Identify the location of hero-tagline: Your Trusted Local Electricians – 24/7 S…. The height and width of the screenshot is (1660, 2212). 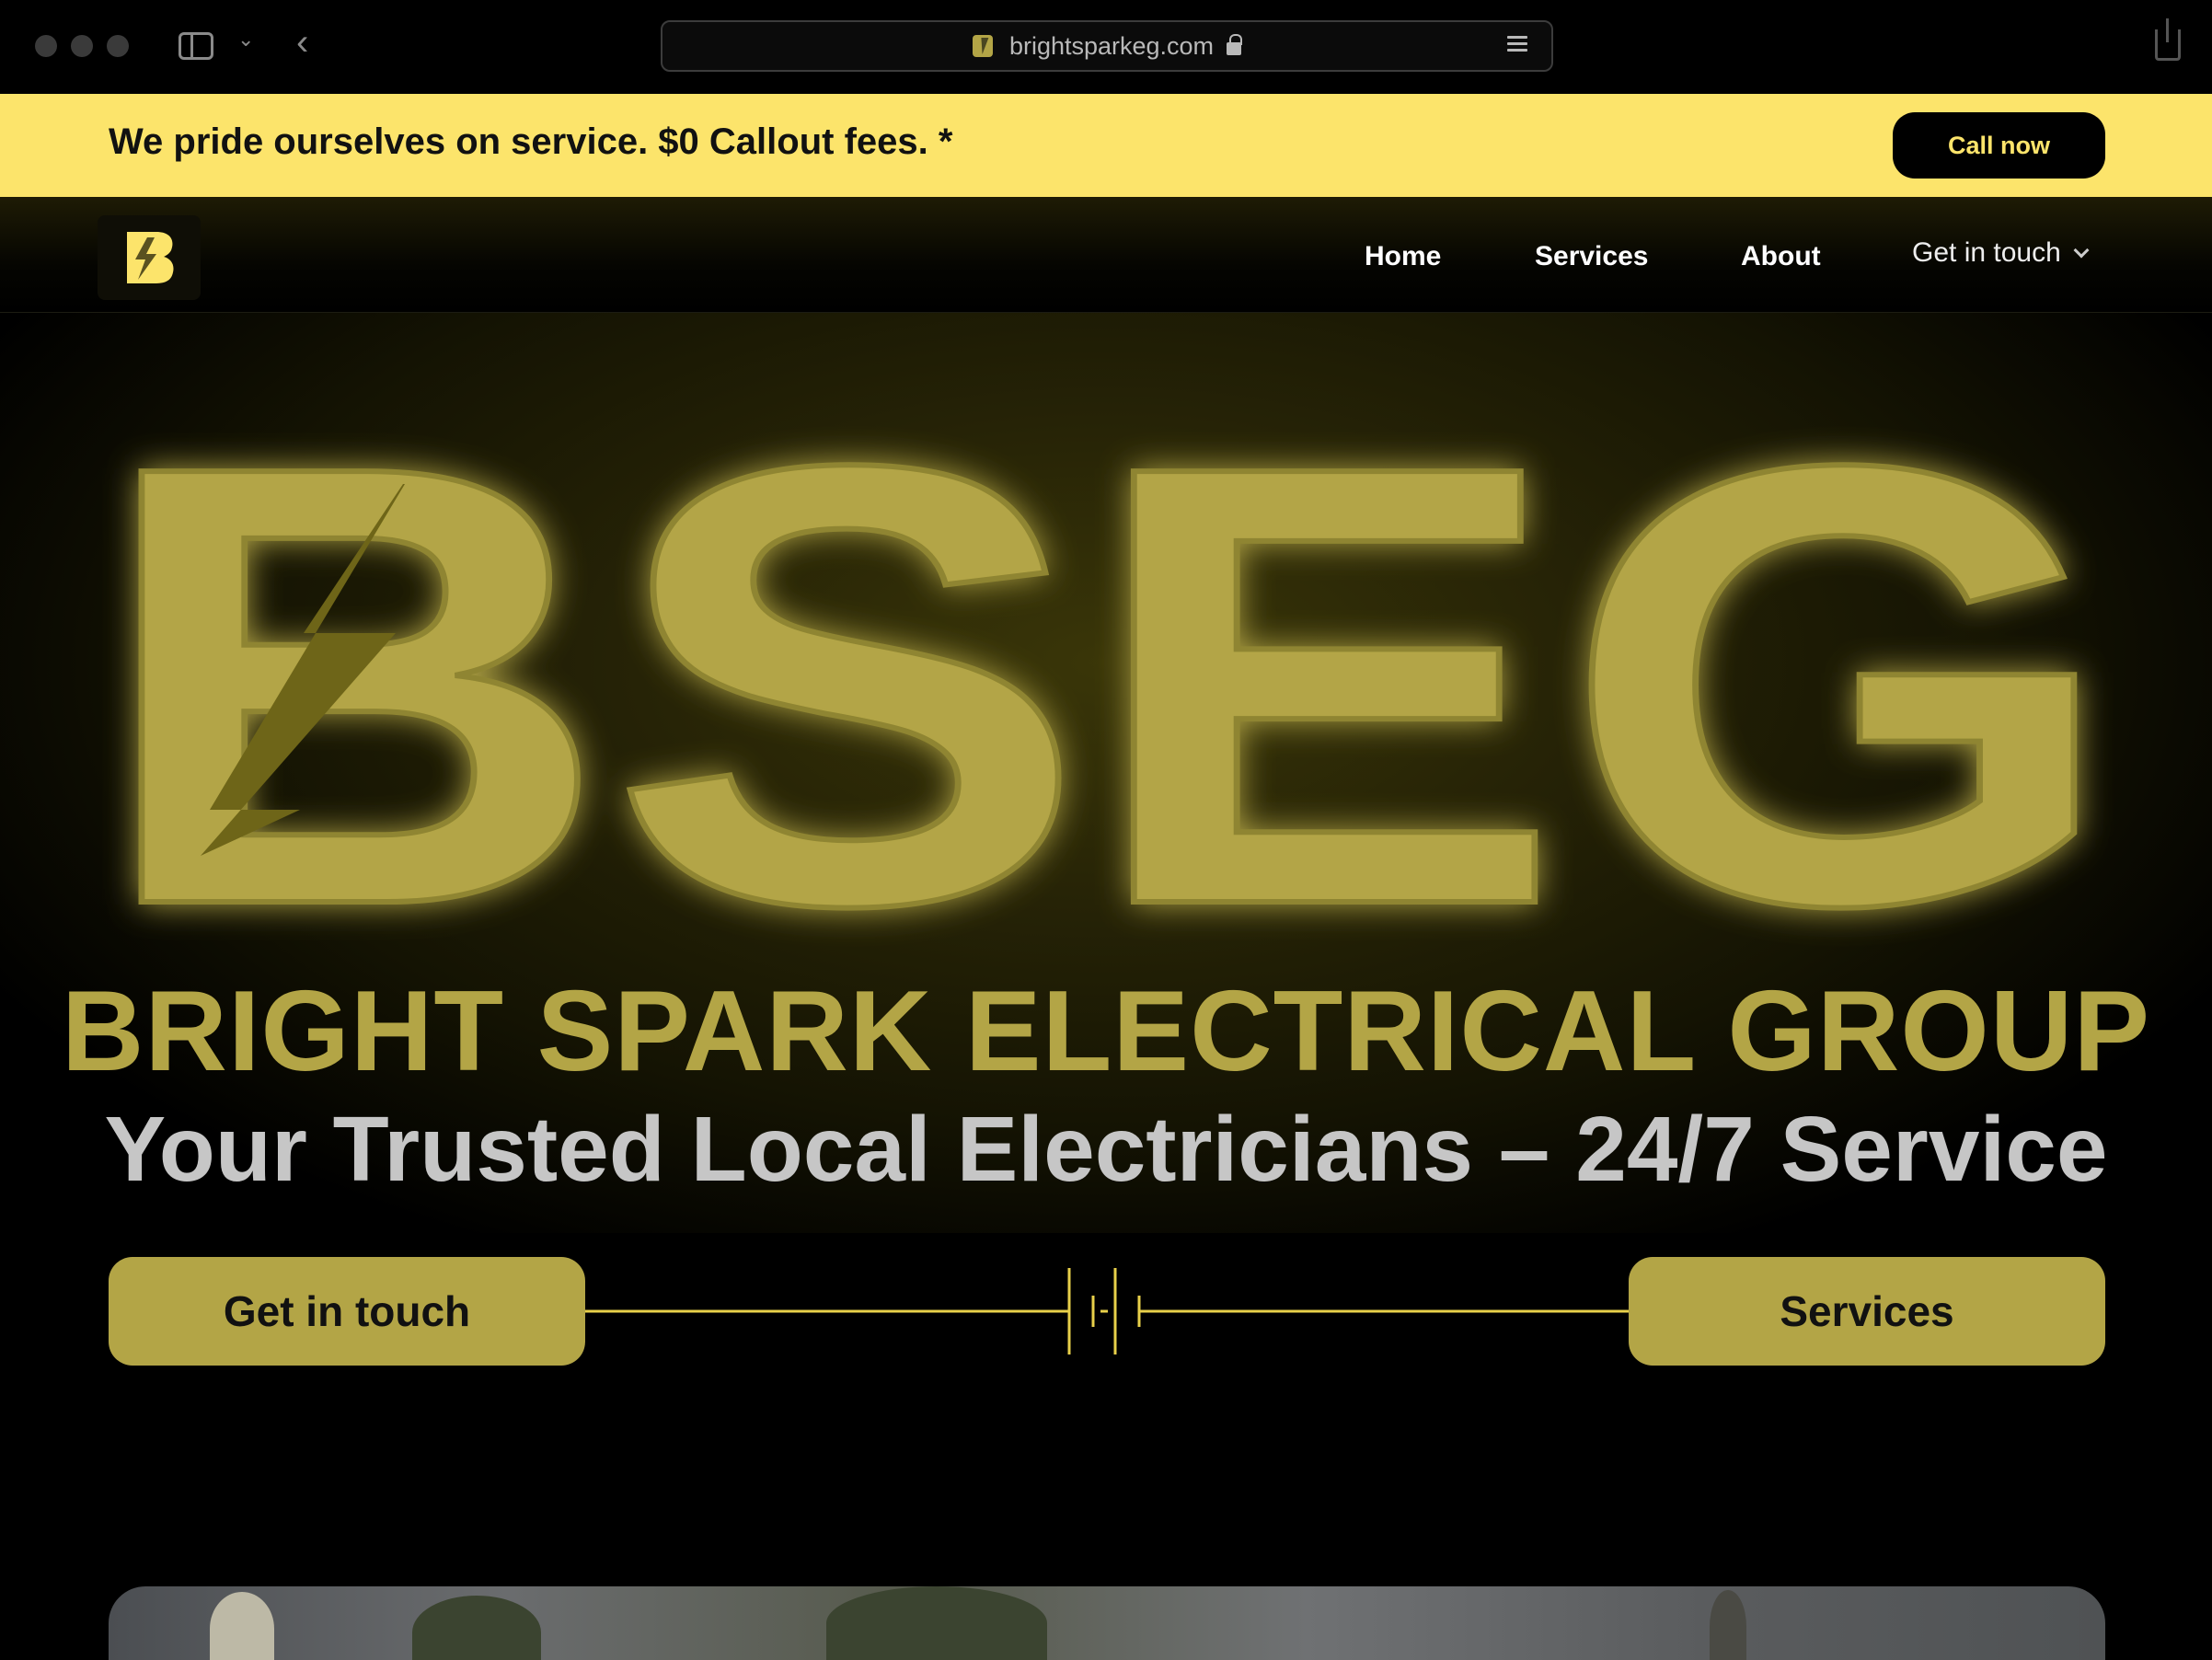
(1106, 1149).